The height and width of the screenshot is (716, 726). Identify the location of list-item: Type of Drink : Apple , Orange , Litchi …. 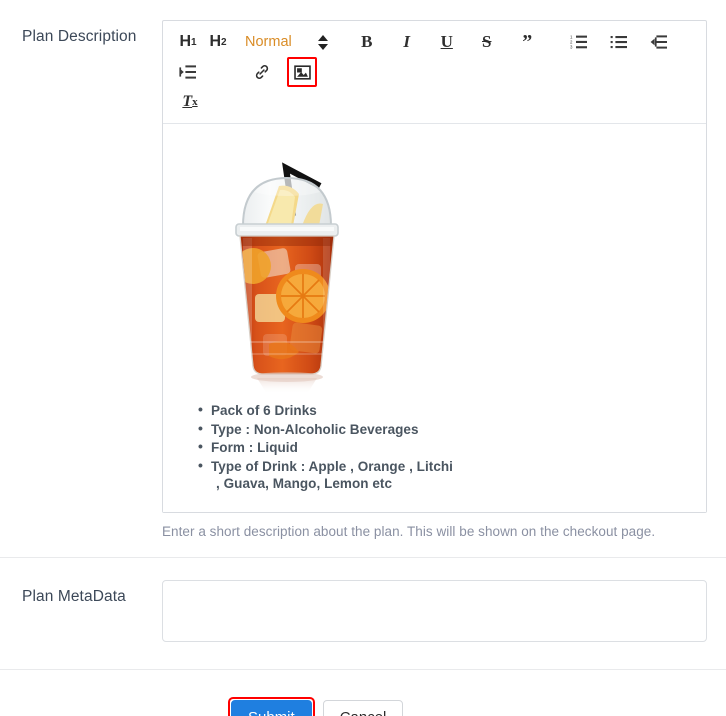
(444, 475).